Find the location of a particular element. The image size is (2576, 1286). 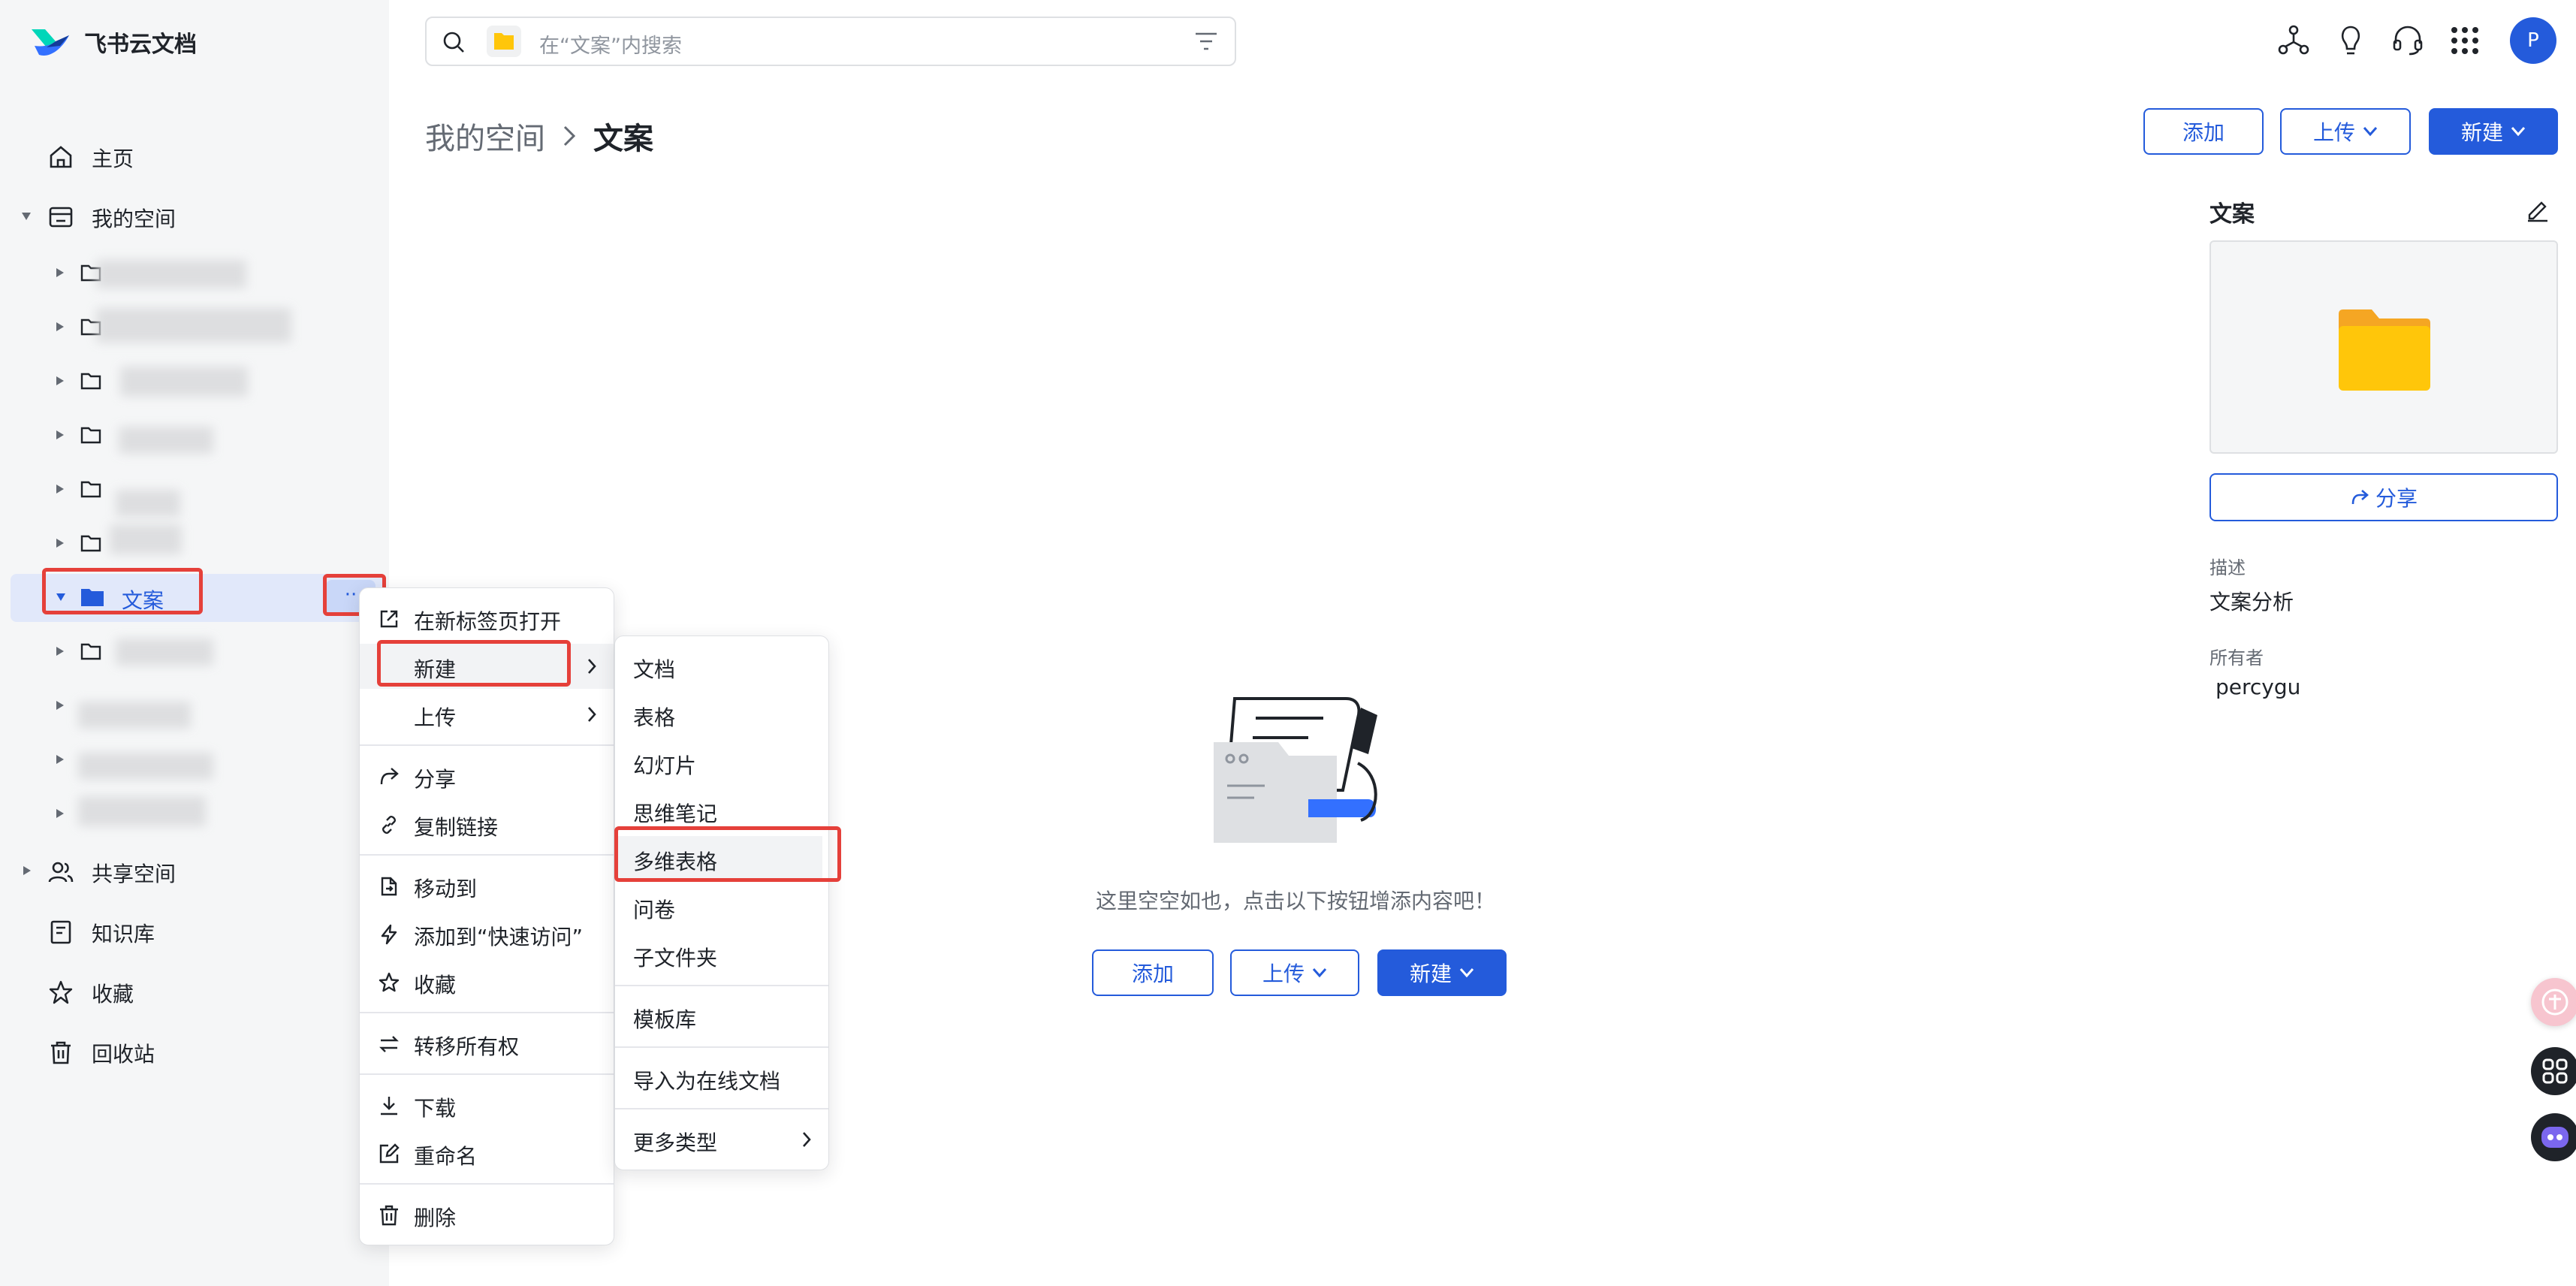

translate-float-button is located at coordinates (2554, 1002).